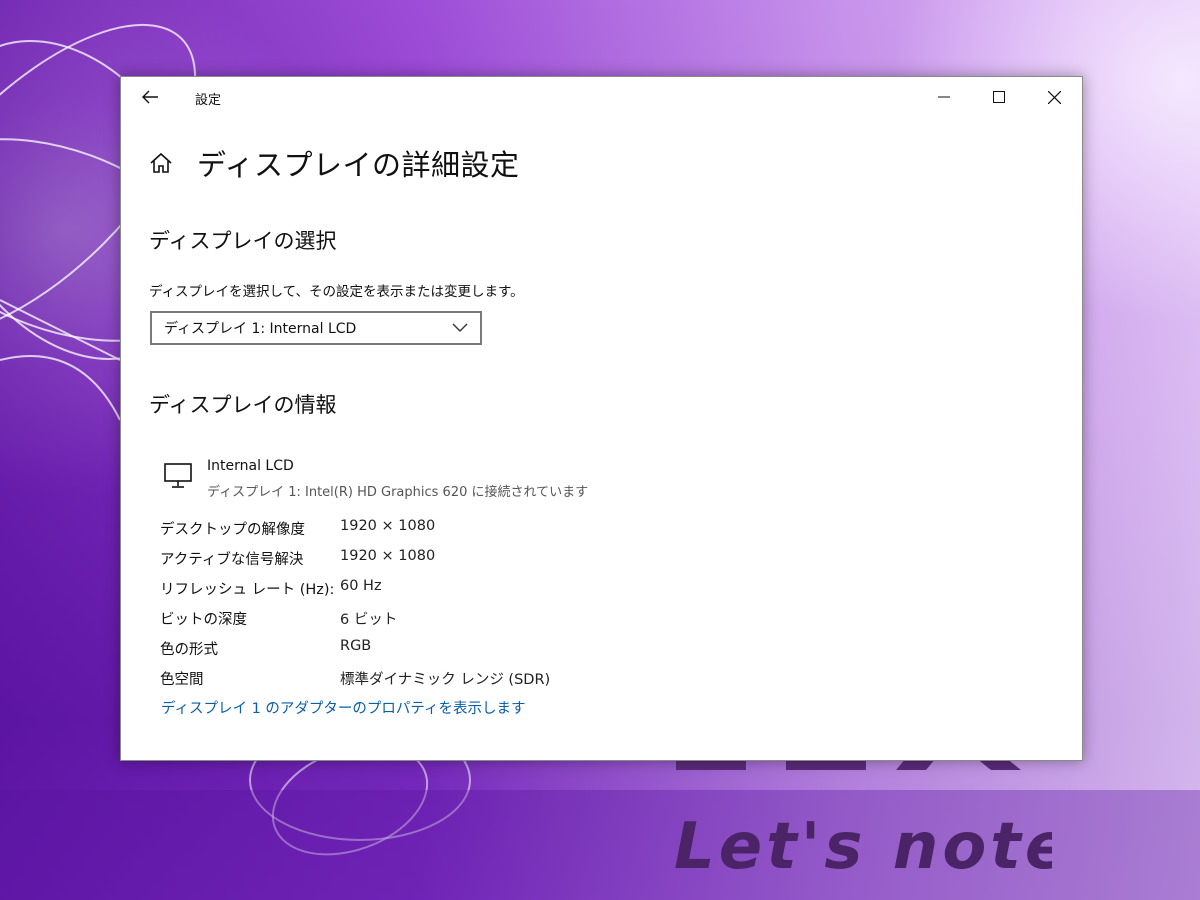  I want to click on monitor-icon, so click(178, 475).